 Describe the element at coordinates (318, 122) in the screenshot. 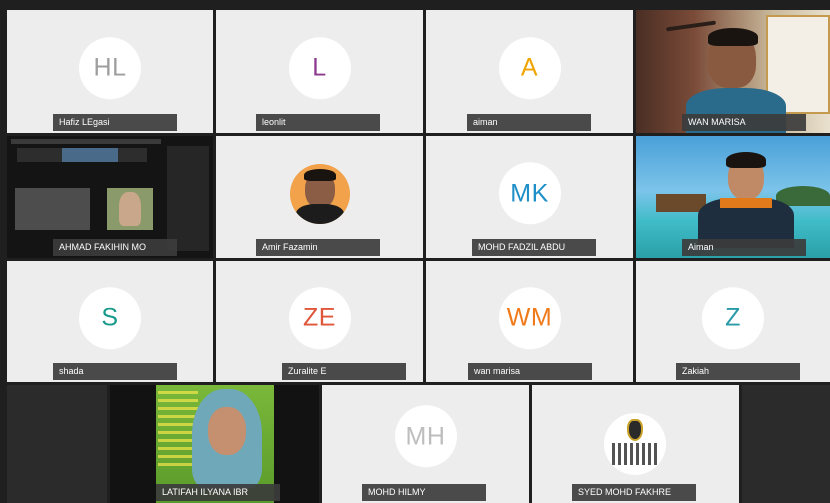

I see `participant-name: leonlit` at that location.